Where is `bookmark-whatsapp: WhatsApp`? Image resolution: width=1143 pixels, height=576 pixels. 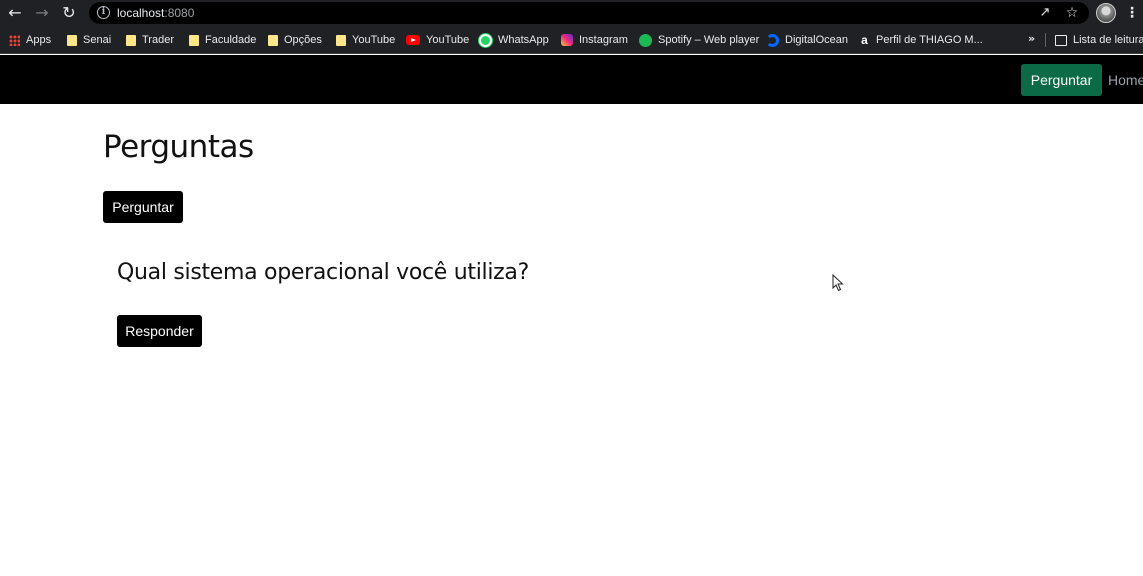 bookmark-whatsapp: WhatsApp is located at coordinates (514, 40).